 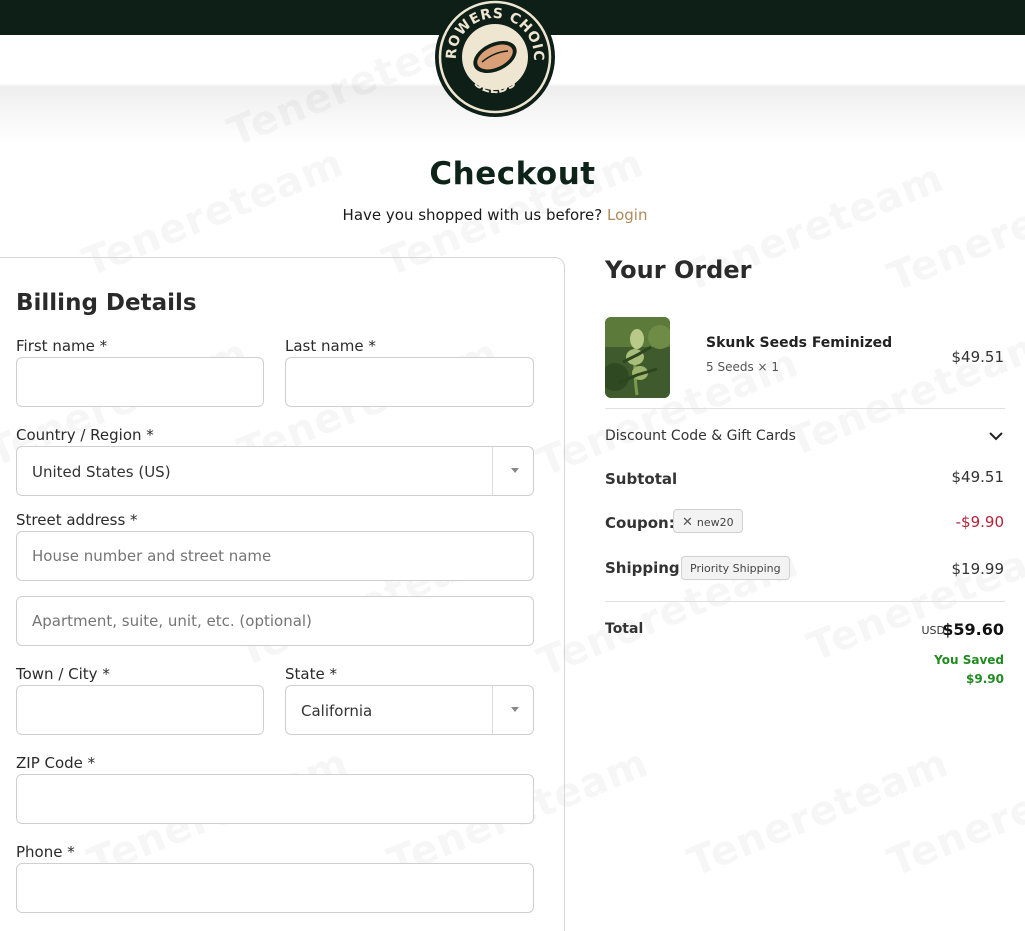 What do you see at coordinates (337, 711) in the screenshot?
I see `state-value: California` at bounding box center [337, 711].